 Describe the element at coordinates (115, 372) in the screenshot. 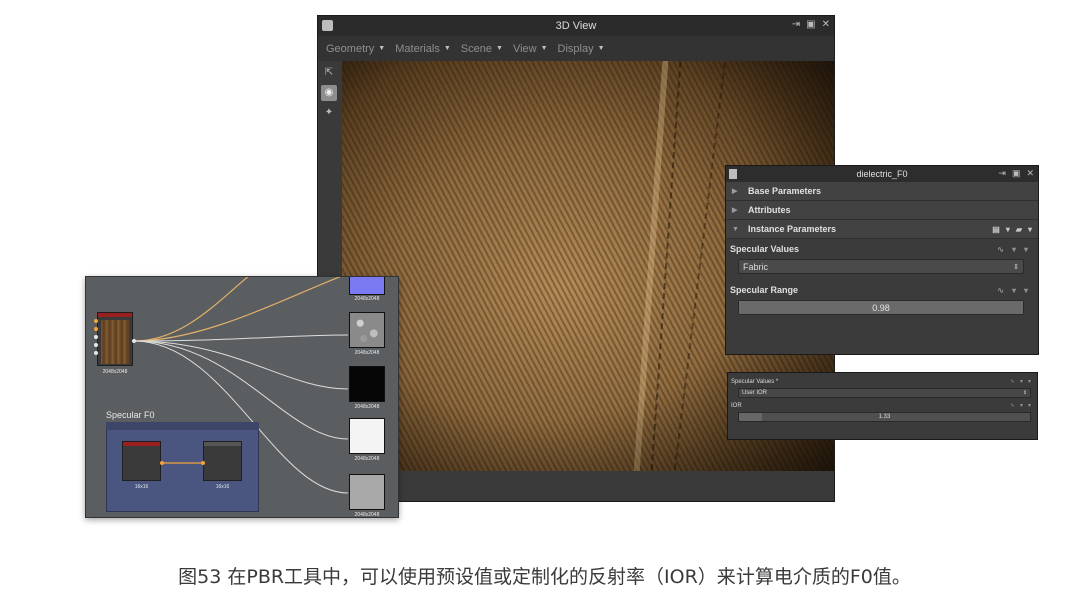

I see `source-node-label: 2048x2048` at that location.